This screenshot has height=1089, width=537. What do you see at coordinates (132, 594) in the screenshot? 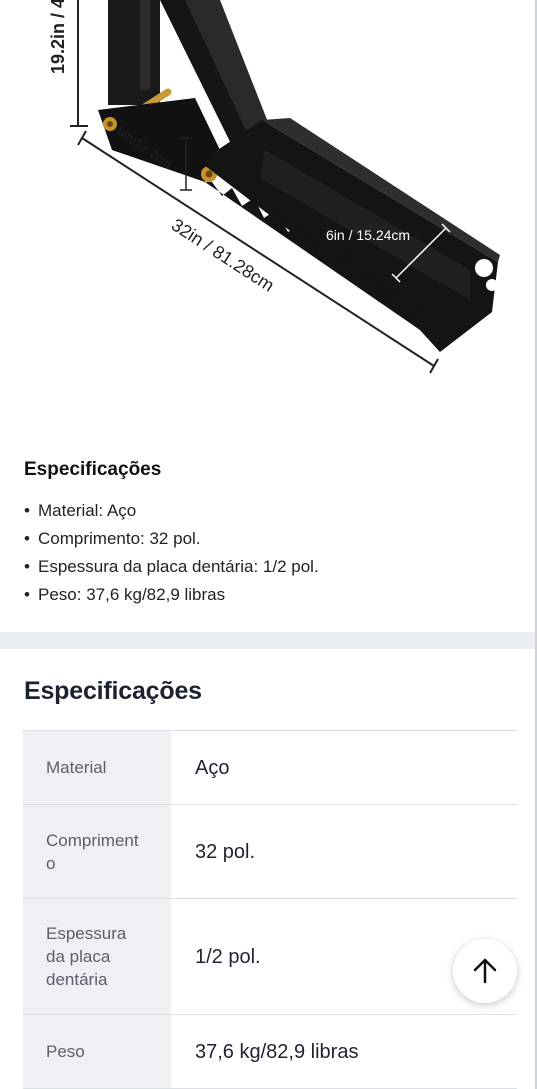
I see `bullet-text: Peso: 37,6 kg/82,9 libras` at bounding box center [132, 594].